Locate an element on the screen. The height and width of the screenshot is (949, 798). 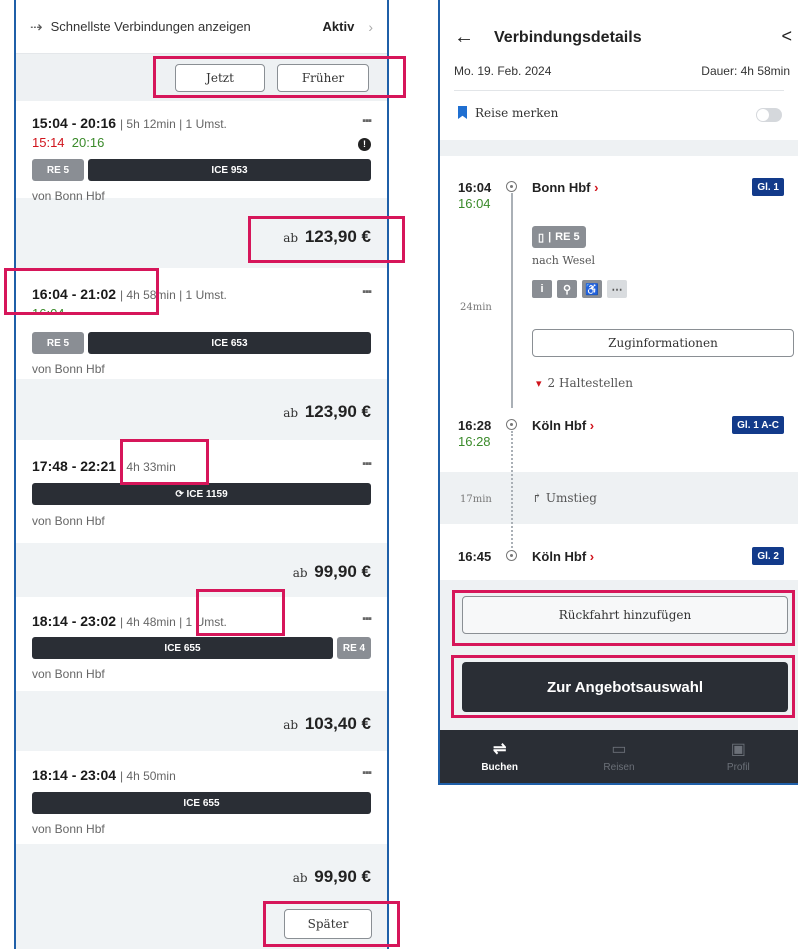
realtime-arrival: 16:28 is located at coordinates (474, 441).